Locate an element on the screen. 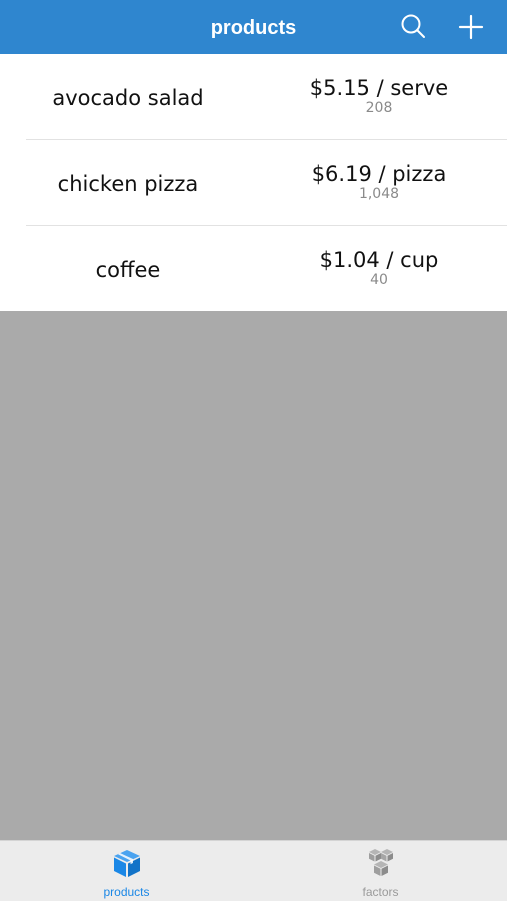  product-price: $6.19 / pizza is located at coordinates (379, 174).